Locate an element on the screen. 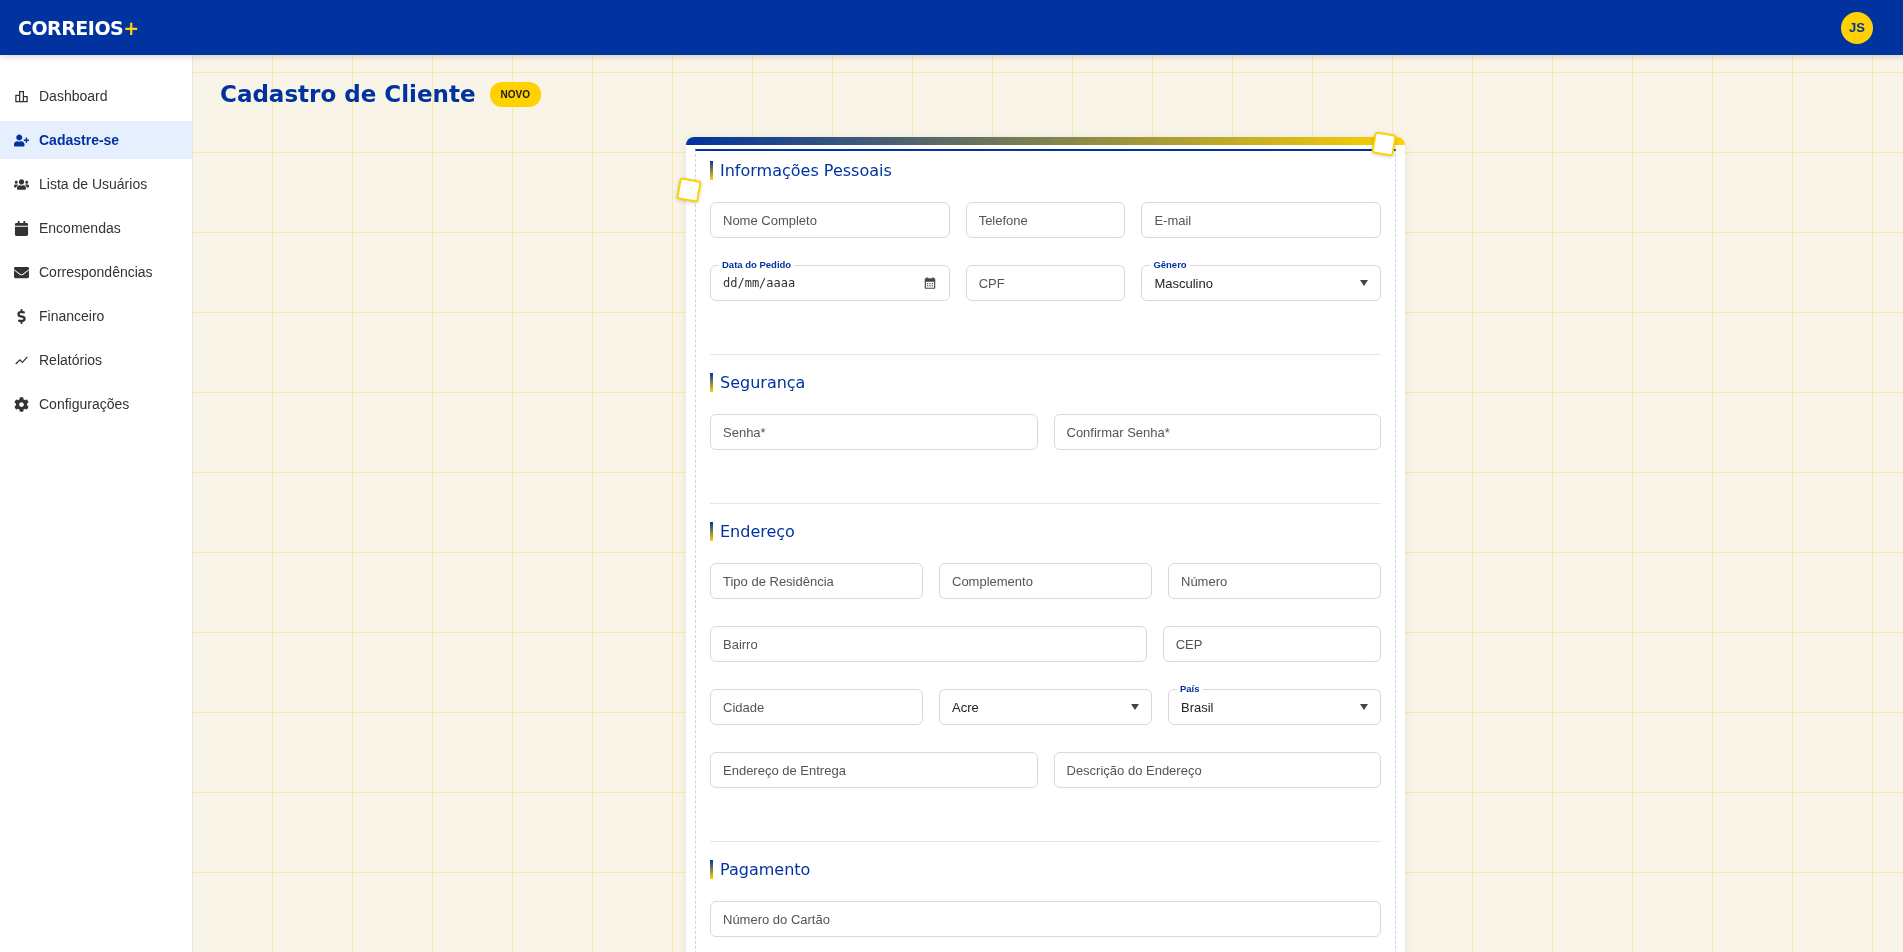  field-label: Data do Pedido is located at coordinates (757, 265).